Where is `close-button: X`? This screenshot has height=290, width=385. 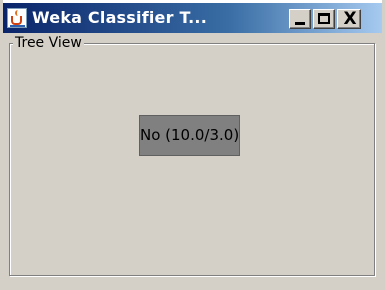
close-button: X is located at coordinates (349, 19).